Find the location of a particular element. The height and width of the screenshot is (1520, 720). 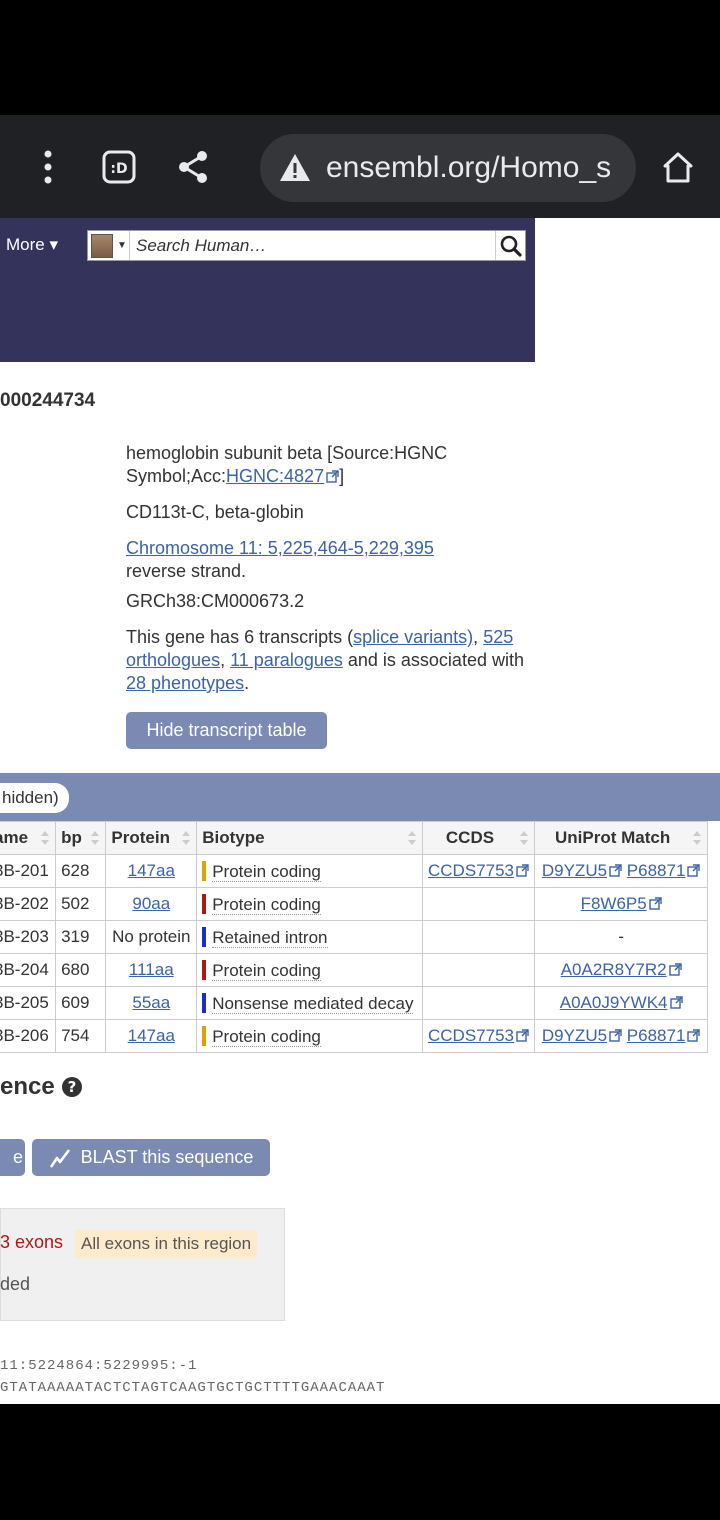

hidden-columns-toggle: hidden) is located at coordinates (34, 798).